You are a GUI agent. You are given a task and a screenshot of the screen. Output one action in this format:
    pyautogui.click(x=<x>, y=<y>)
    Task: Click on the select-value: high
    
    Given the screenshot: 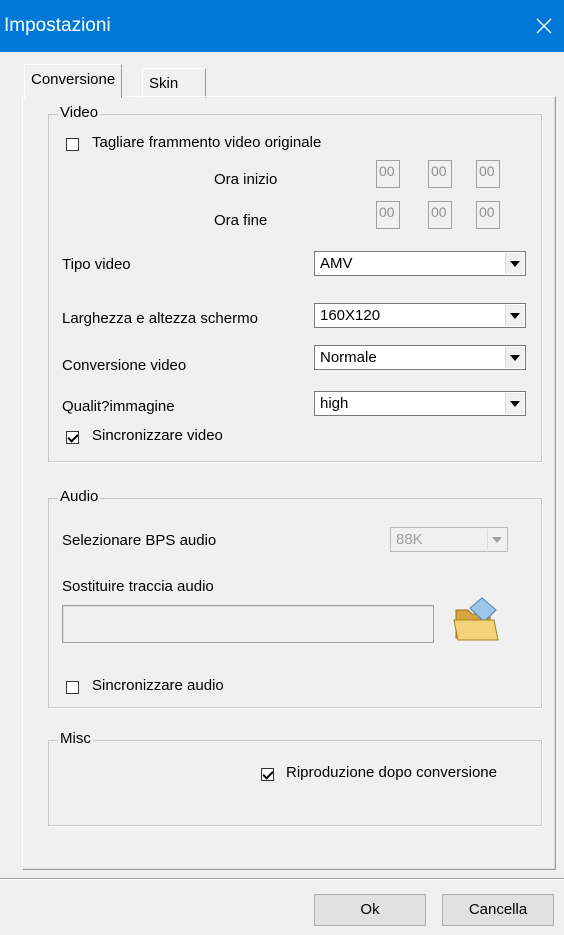 What is the action you would take?
    pyautogui.click(x=334, y=403)
    